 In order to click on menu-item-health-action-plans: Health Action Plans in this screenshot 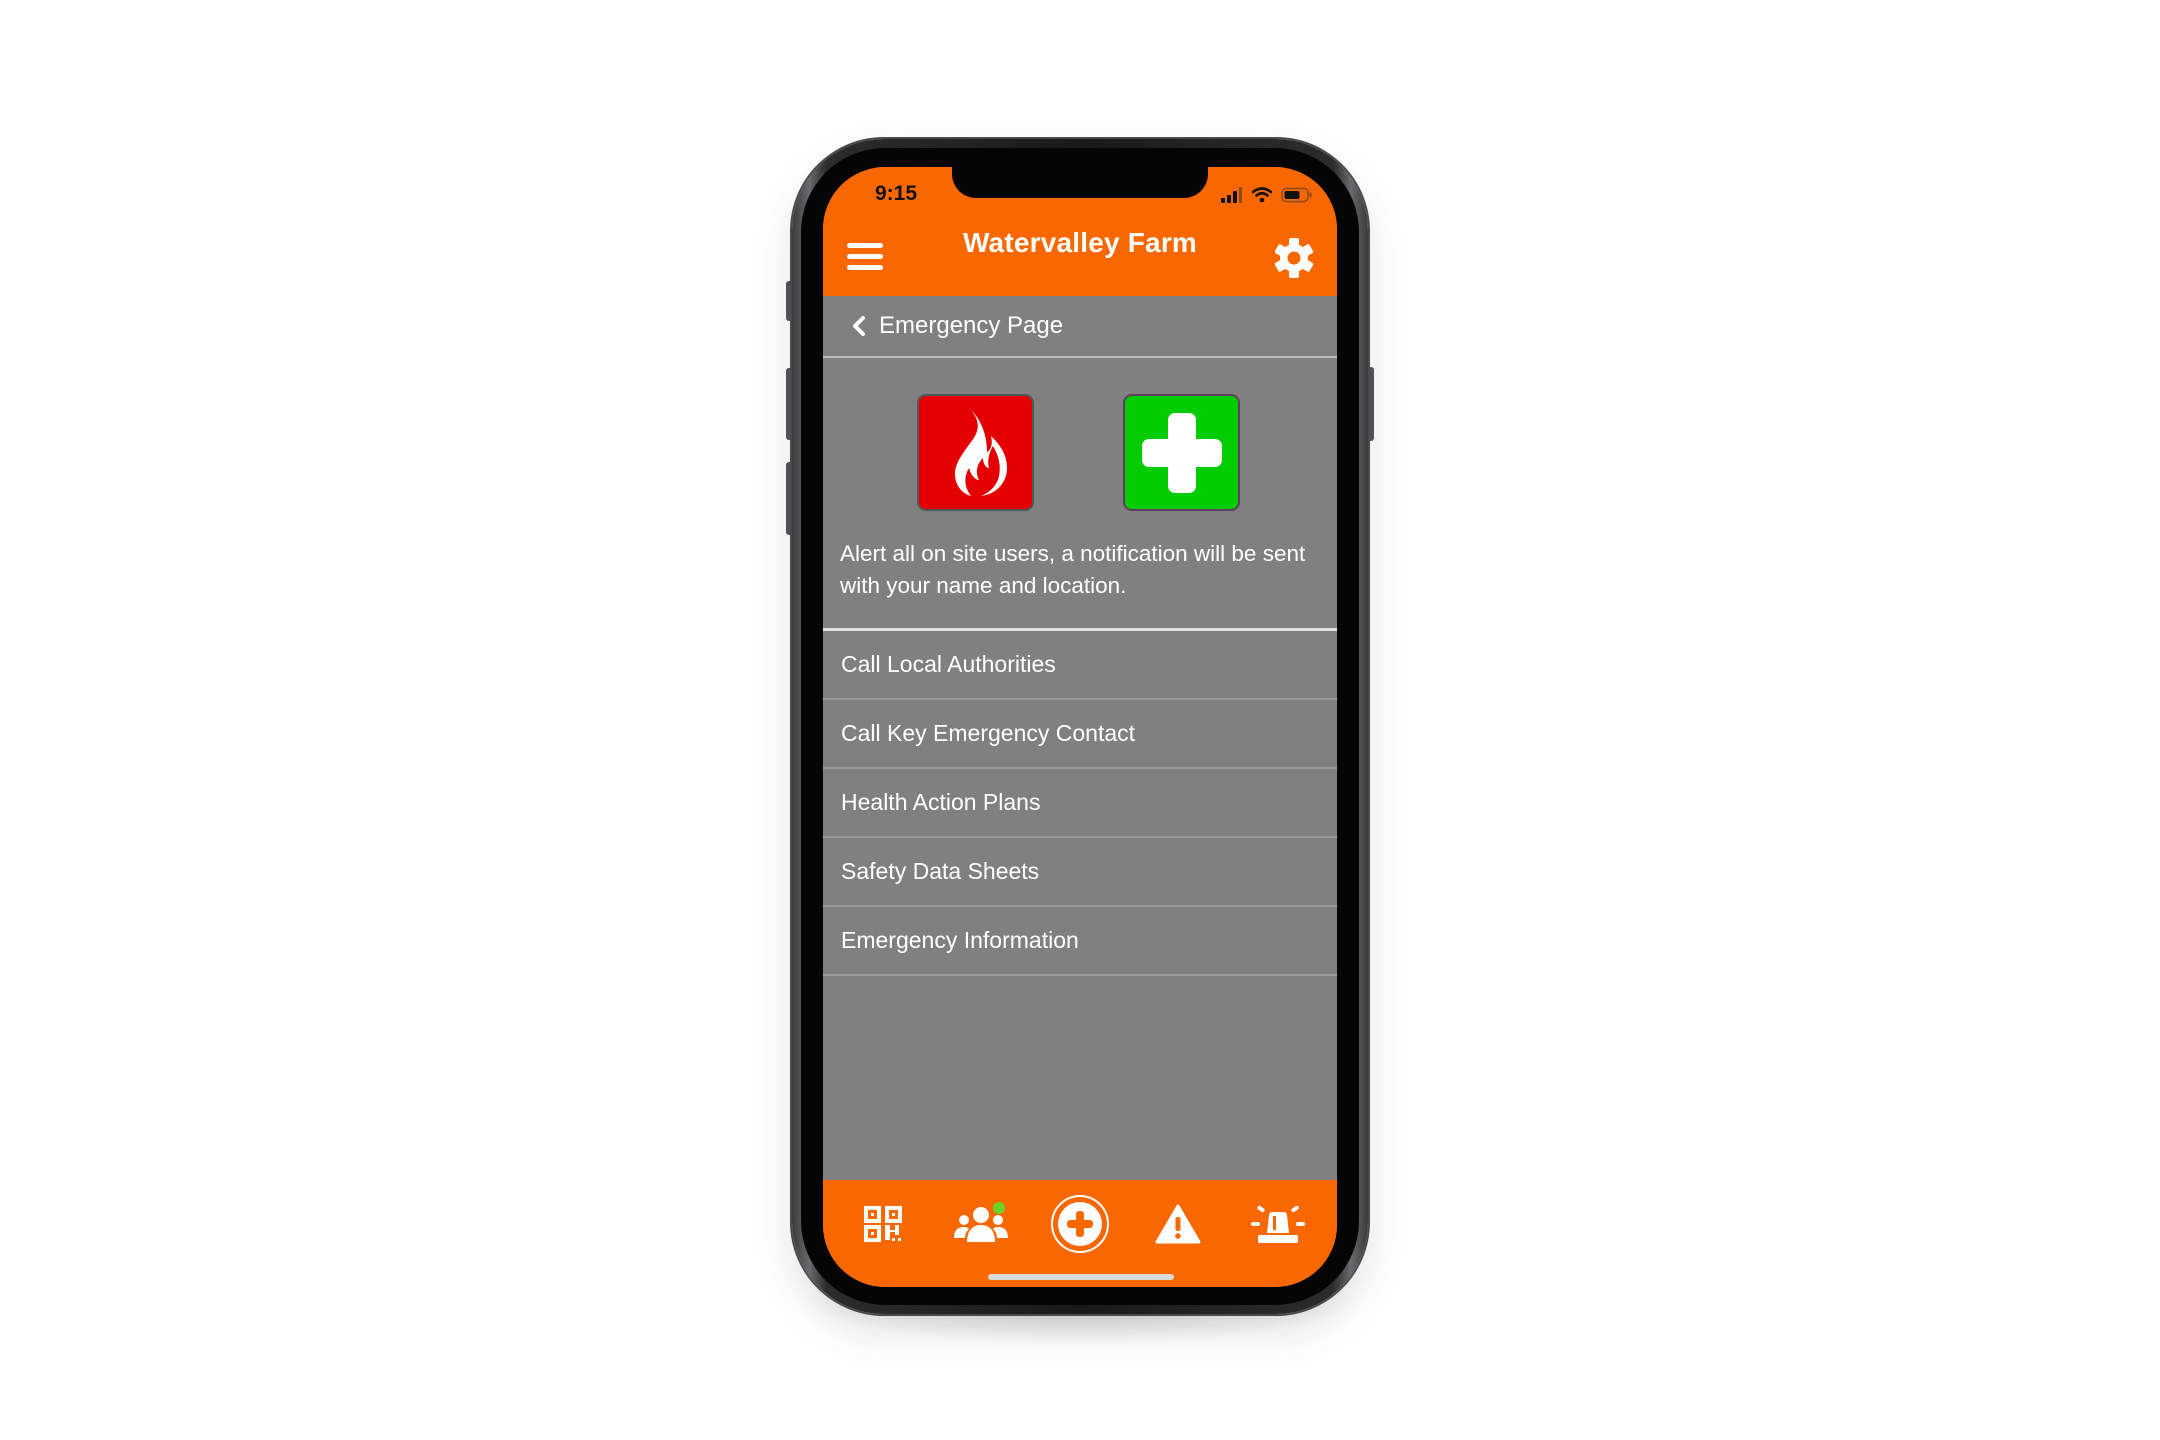, I will do `click(1080, 803)`.